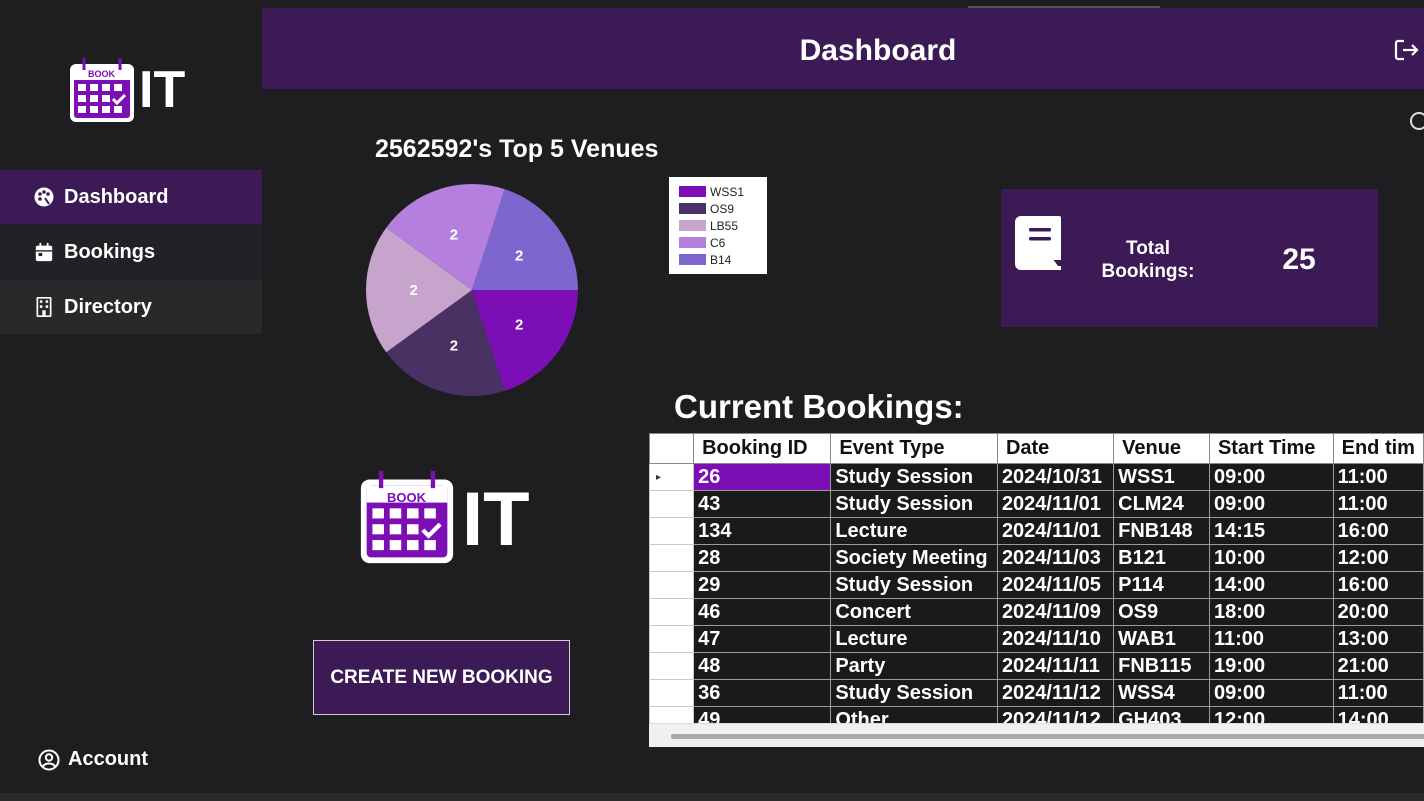 Image resolution: width=1424 pixels, height=801 pixels. What do you see at coordinates (1271, 612) in the screenshot?
I see `table-cell: 18:00` at bounding box center [1271, 612].